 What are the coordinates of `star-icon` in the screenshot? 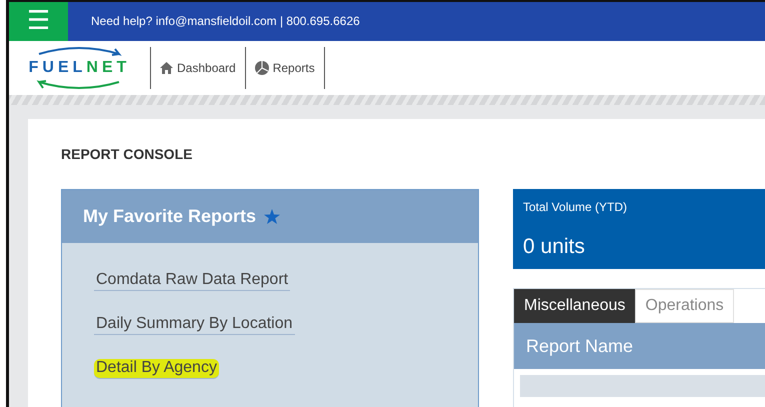 It's located at (272, 216).